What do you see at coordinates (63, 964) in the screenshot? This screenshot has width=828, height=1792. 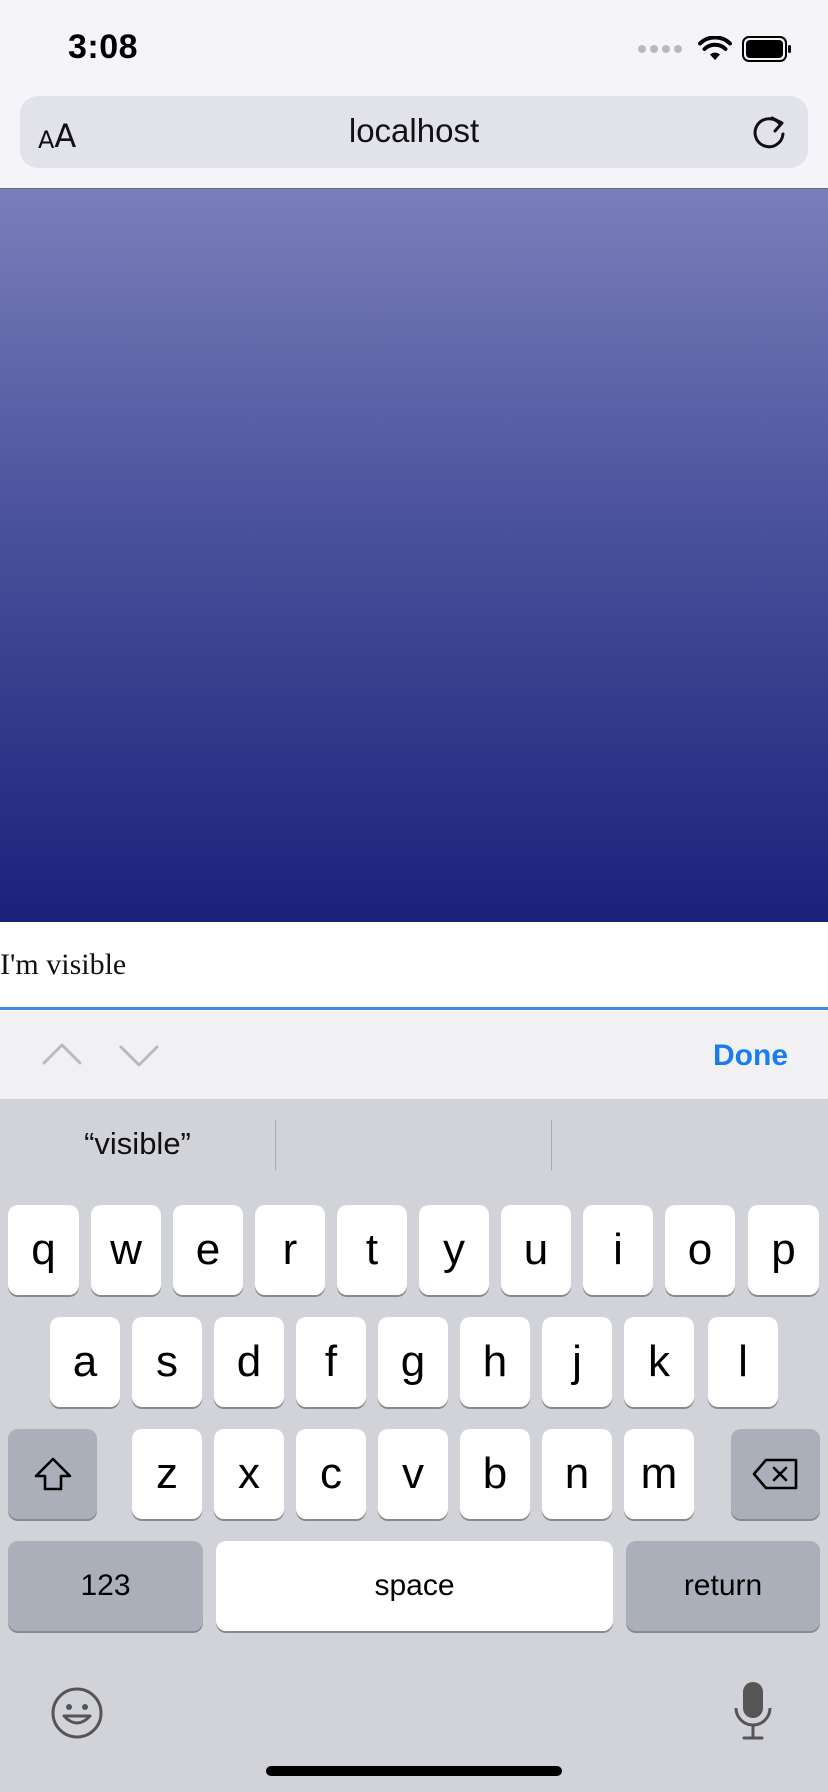 I see `text-field-value: I'm visible` at bounding box center [63, 964].